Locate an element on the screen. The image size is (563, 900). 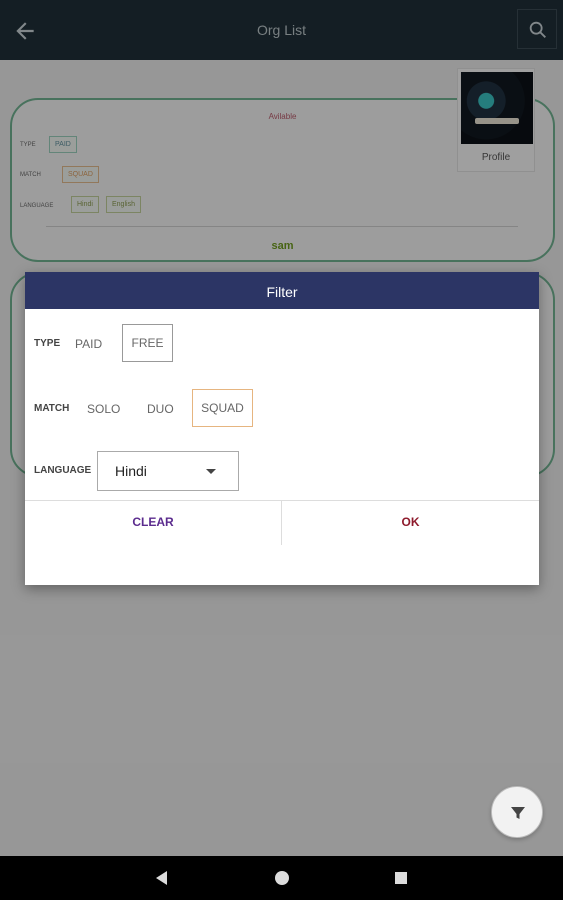
language-label: LANGUAGE is located at coordinates (63, 470).